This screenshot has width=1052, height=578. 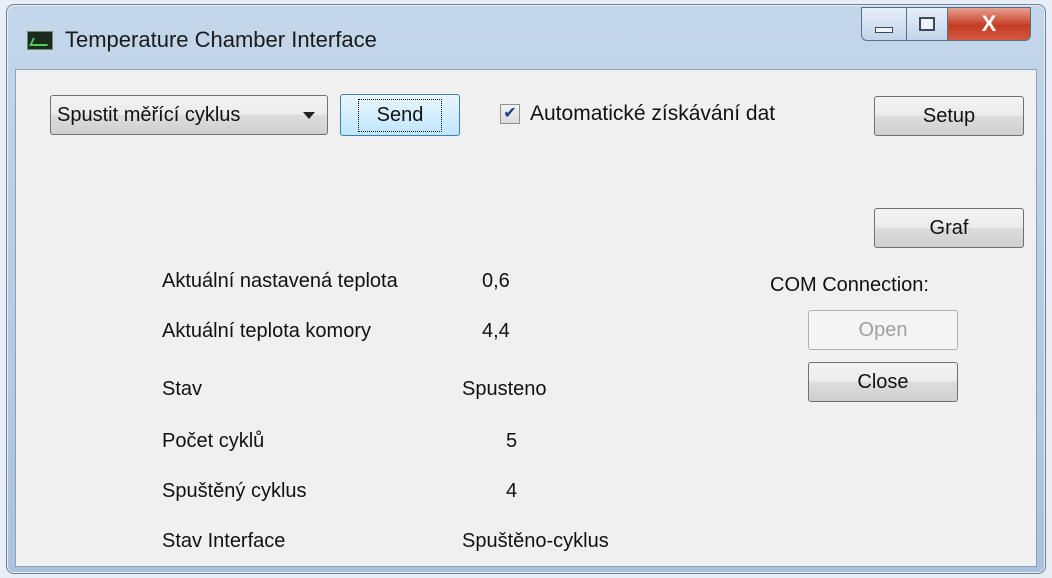 I want to click on running-cycle-label: Spuštěný cyklus, so click(x=234, y=491).